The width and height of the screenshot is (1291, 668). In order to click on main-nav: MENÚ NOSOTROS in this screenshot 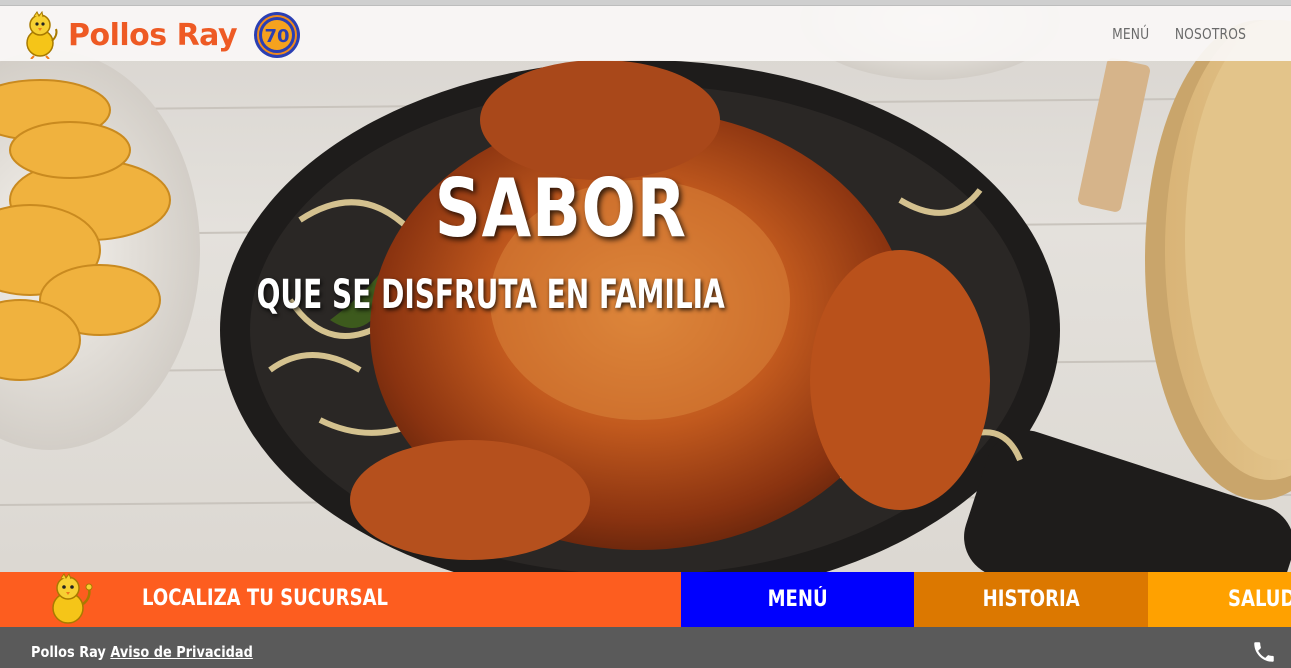, I will do `click(1175, 34)`.